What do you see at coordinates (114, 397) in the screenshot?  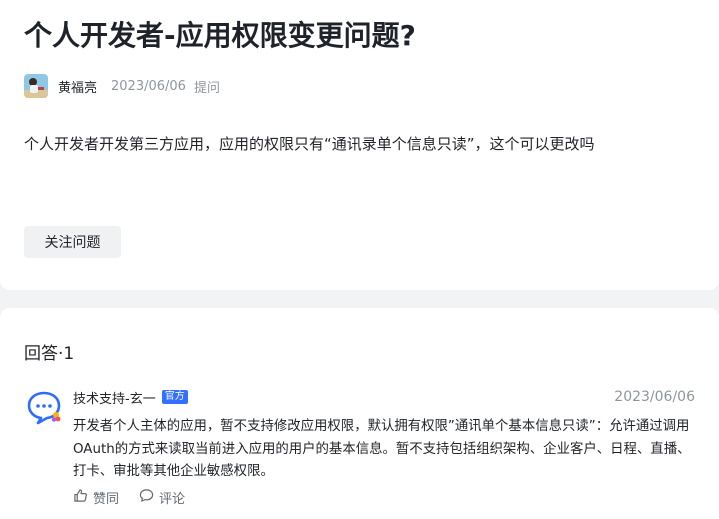 I see `answer-author: 技术支持-玄一` at bounding box center [114, 397].